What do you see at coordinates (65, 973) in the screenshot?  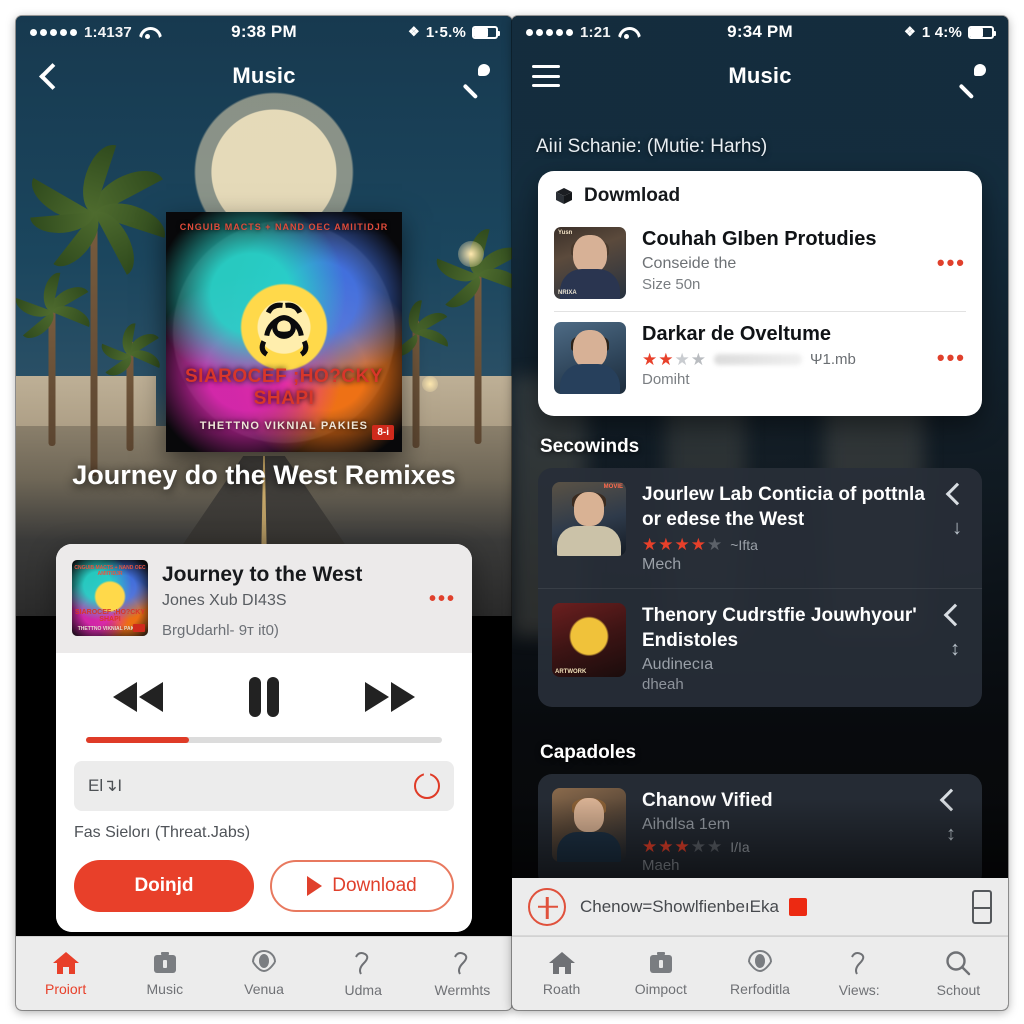 I see `tab-home: Proiort` at bounding box center [65, 973].